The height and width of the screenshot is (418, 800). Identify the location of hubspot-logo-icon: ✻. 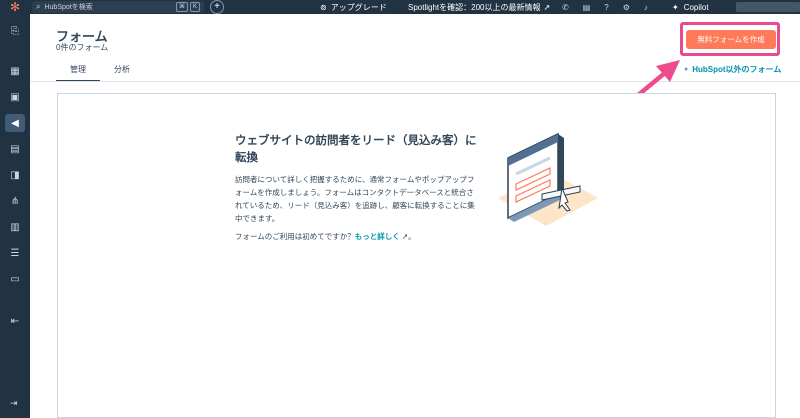
(15, 7).